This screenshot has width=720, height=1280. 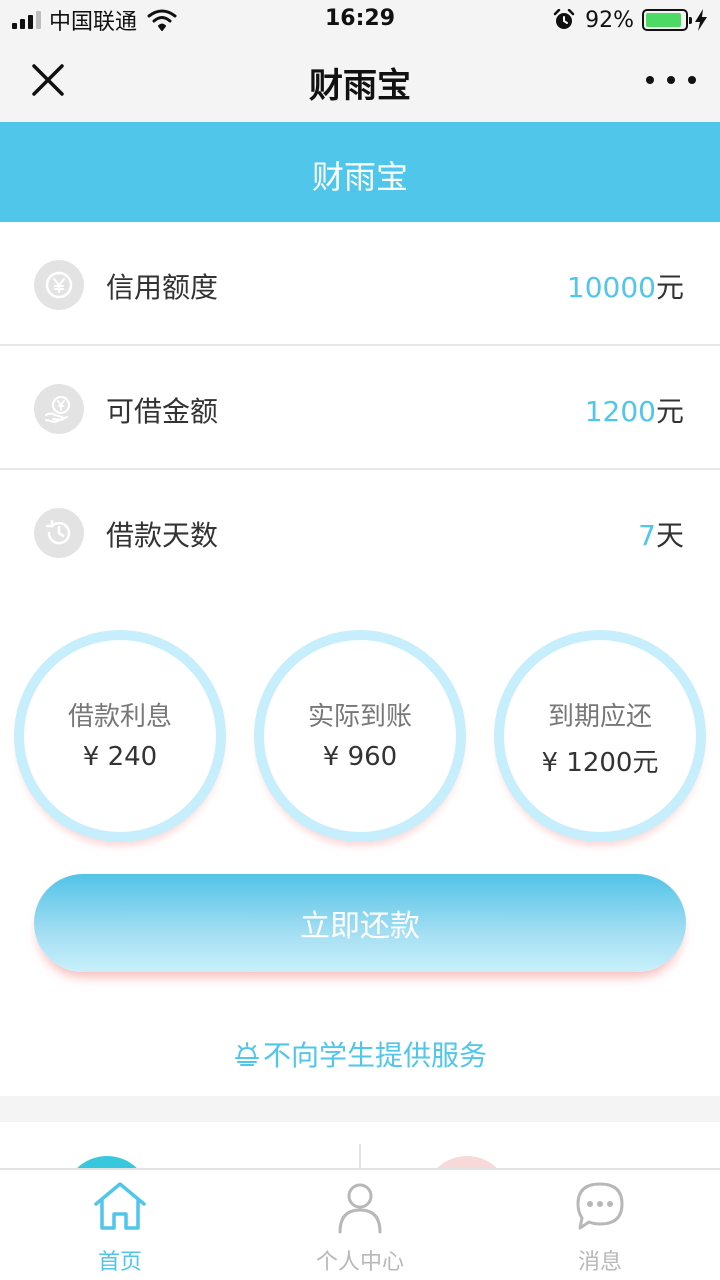 What do you see at coordinates (59, 533) in the screenshot?
I see `history-clock-icon` at bounding box center [59, 533].